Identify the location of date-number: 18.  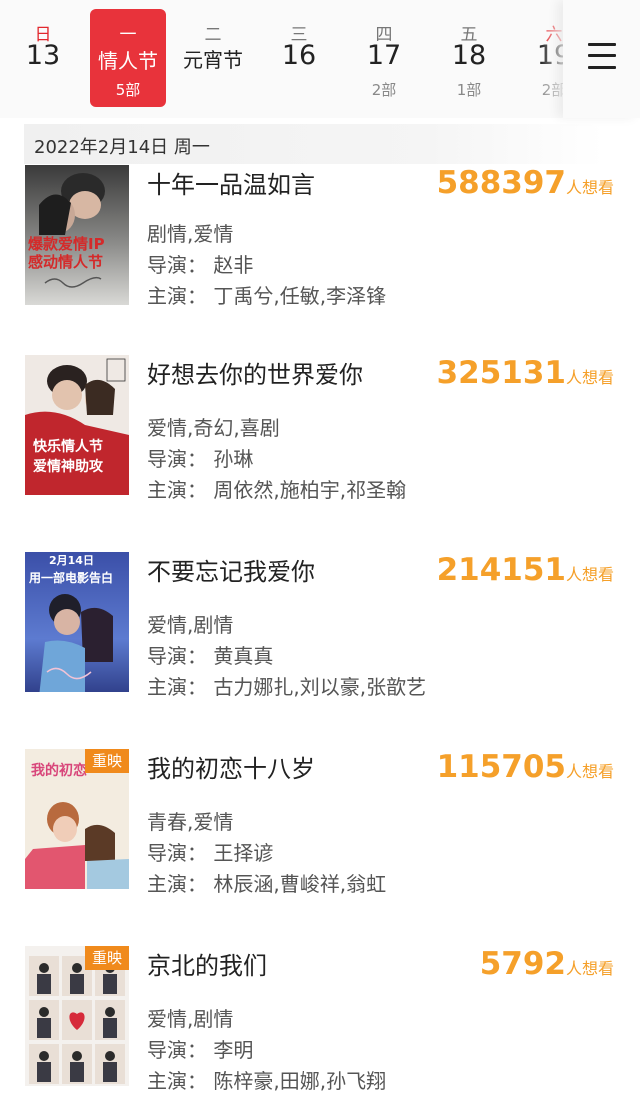
(469, 55).